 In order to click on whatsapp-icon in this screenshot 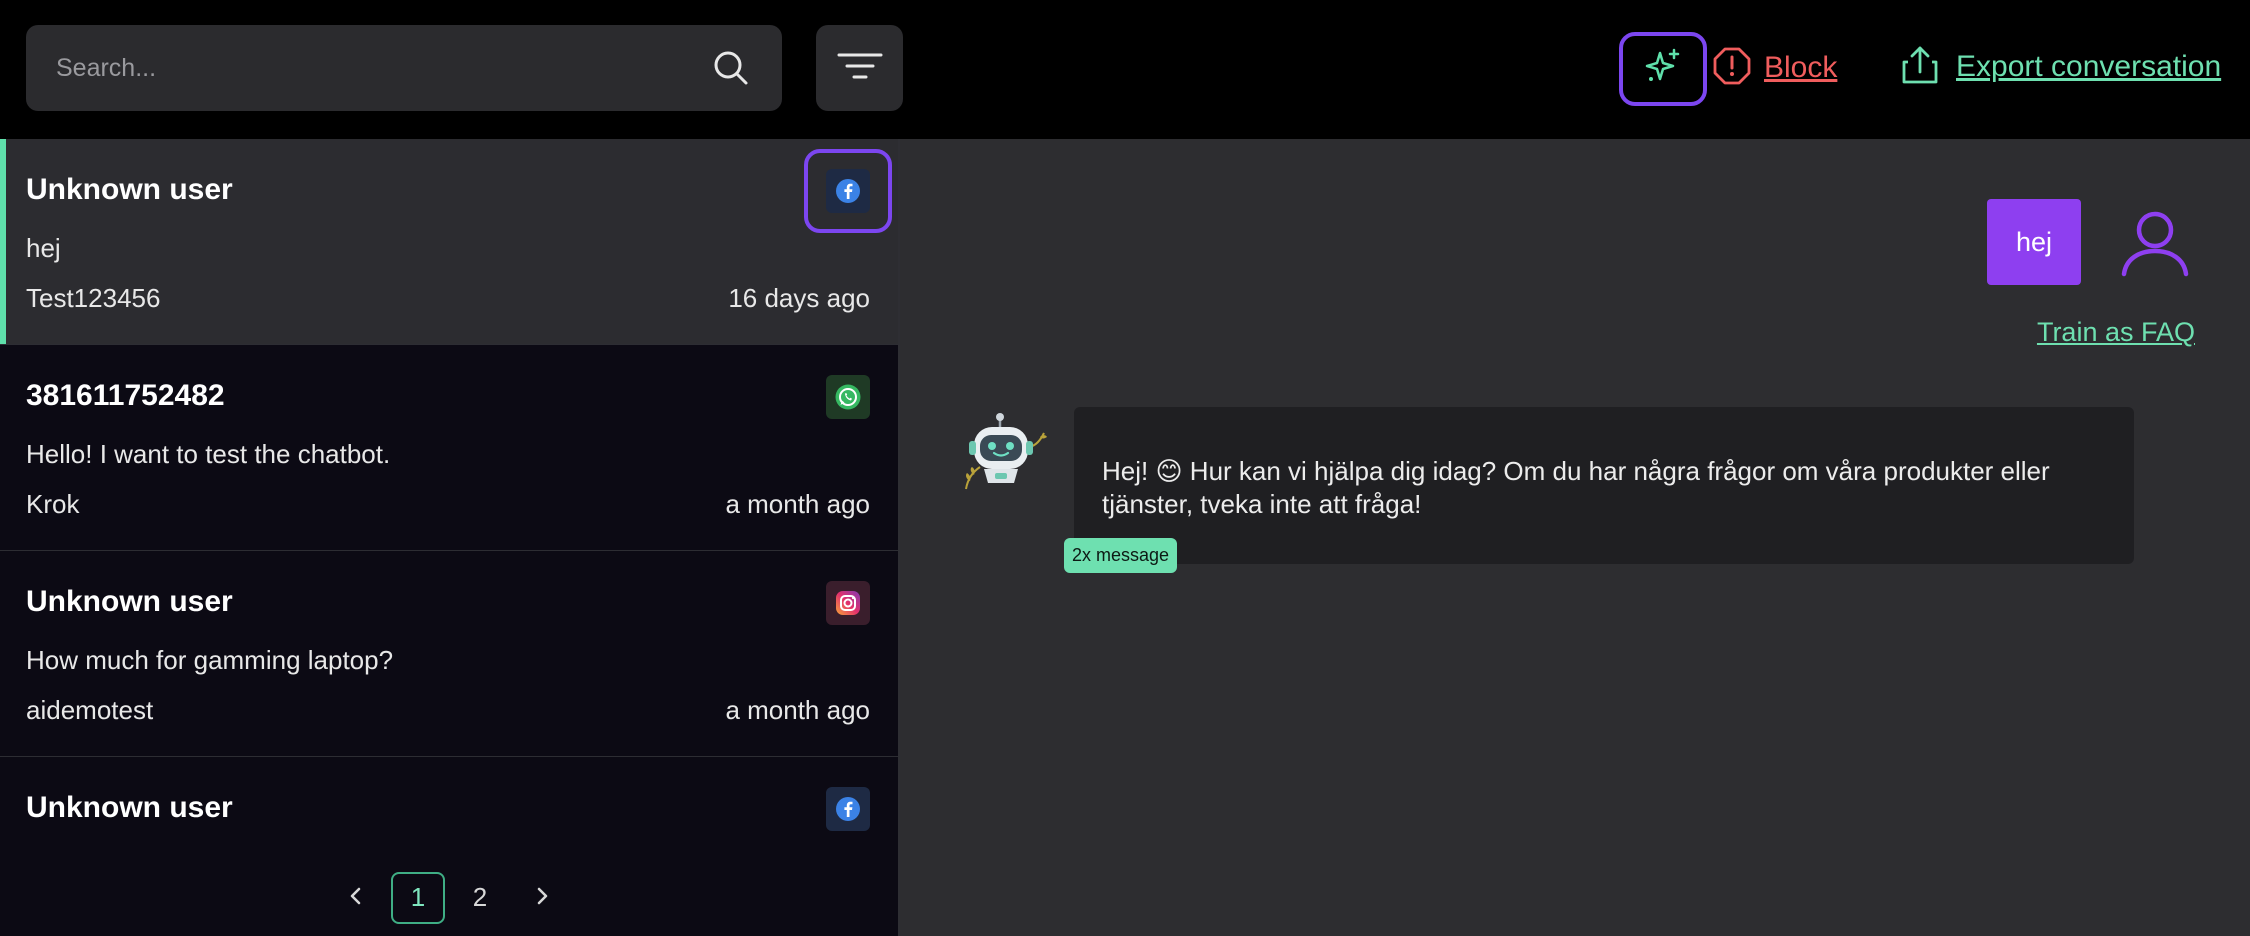, I will do `click(848, 397)`.